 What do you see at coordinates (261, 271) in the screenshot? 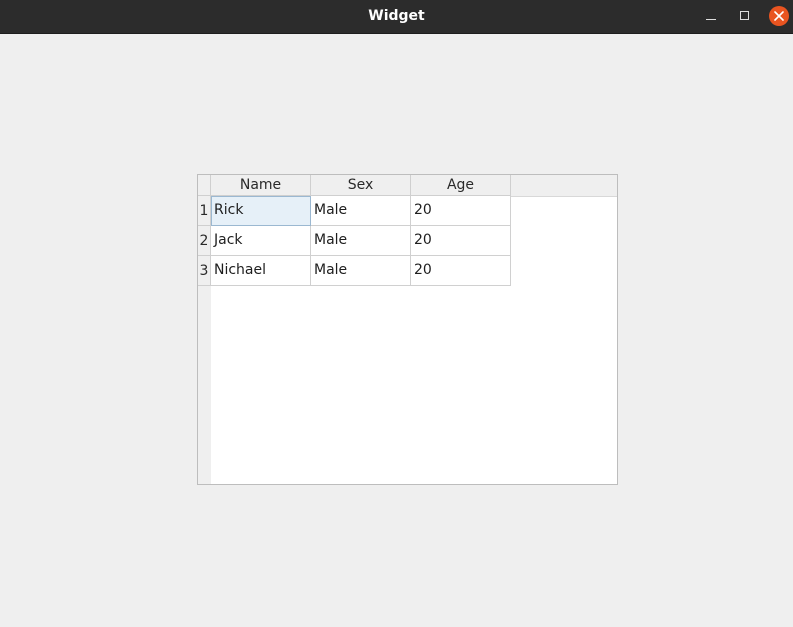
I see `table-cell-name: Nichael` at bounding box center [261, 271].